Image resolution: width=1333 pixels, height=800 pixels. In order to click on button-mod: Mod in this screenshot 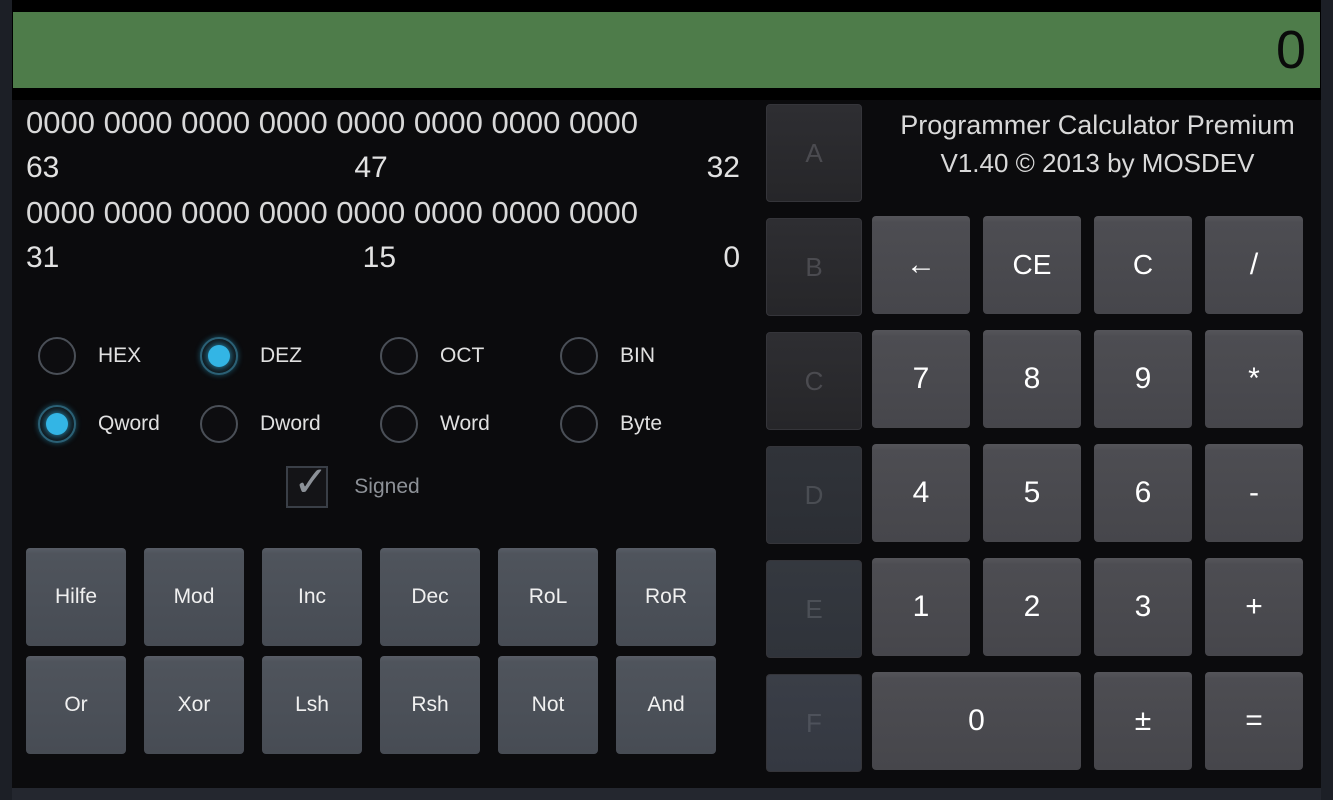, I will do `click(194, 597)`.